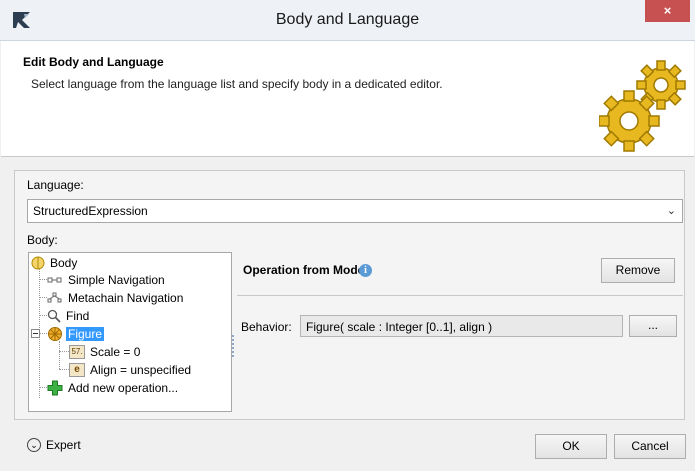 The width and height of the screenshot is (695, 471). Describe the element at coordinates (650, 446) in the screenshot. I see `cancel-button: Cancel` at that location.